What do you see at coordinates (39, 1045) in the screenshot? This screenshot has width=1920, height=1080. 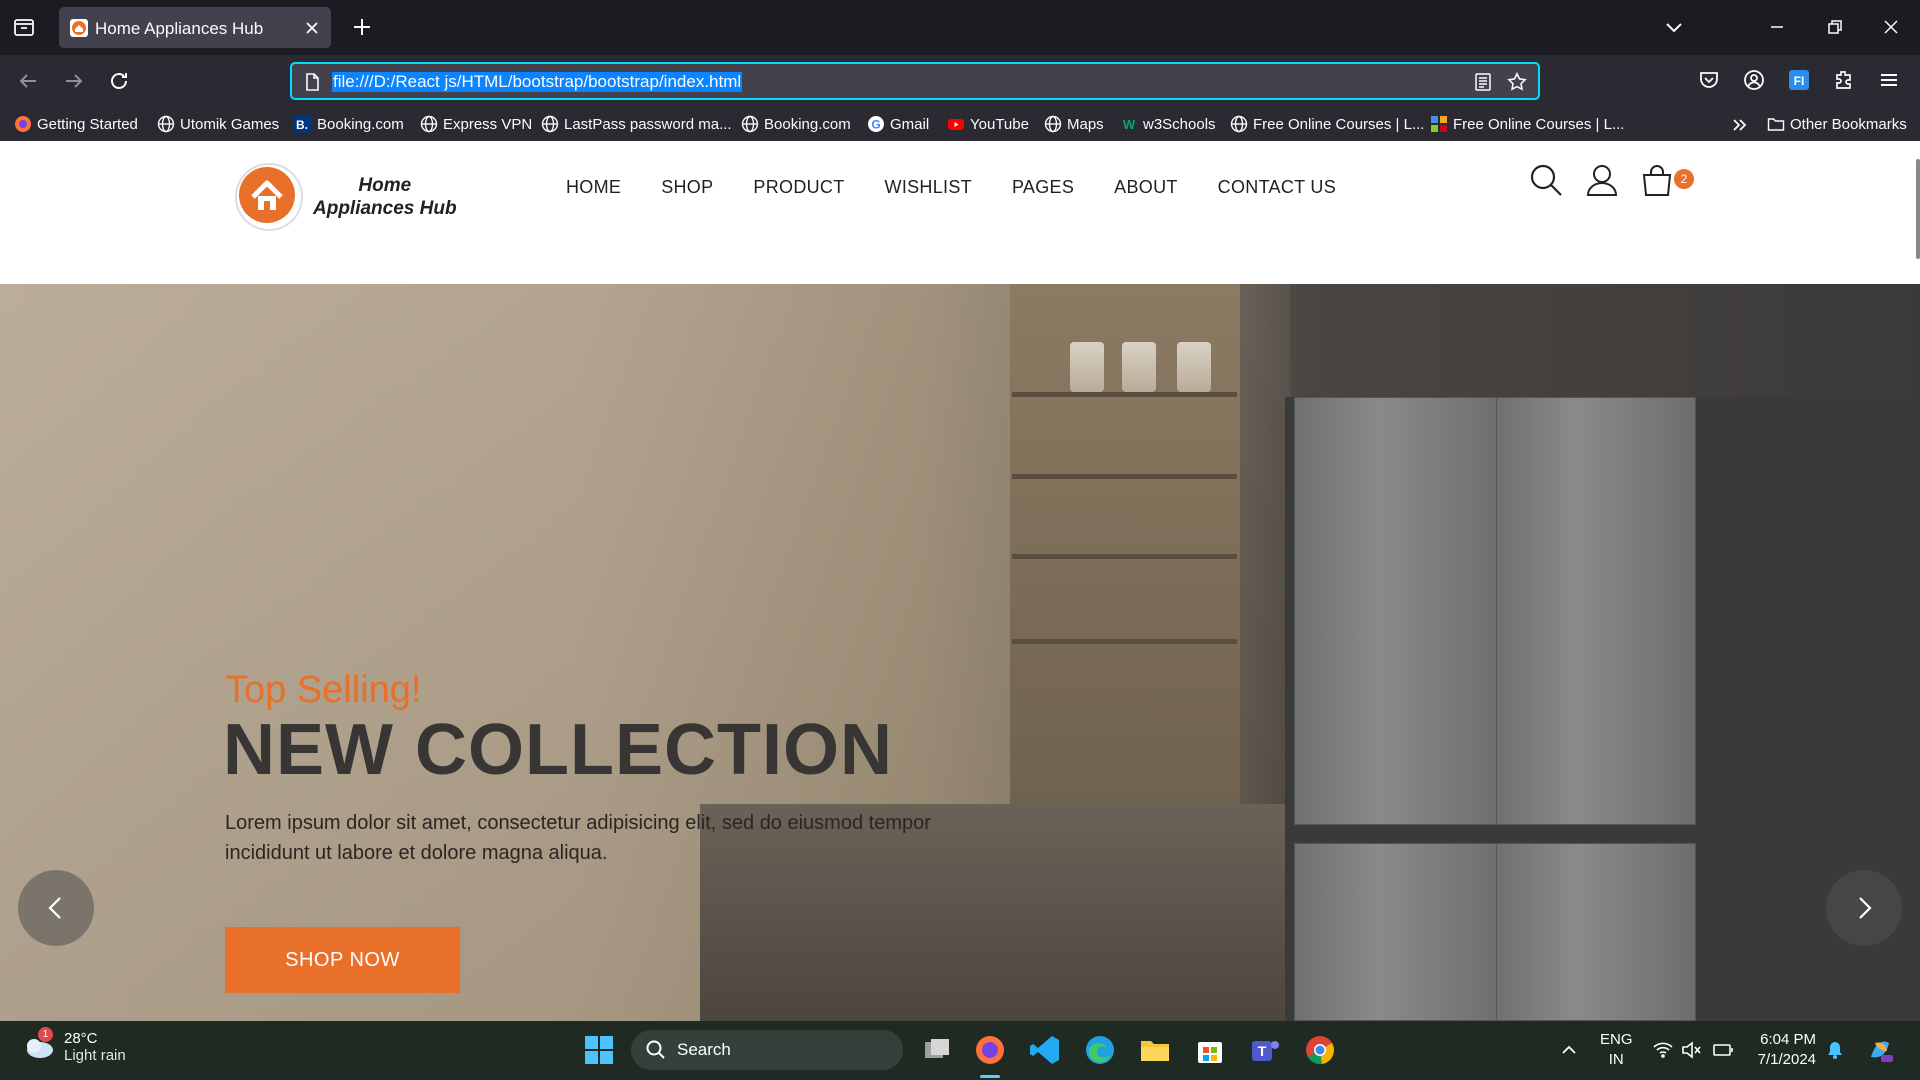 I see `cloud-rain-icon: 1` at bounding box center [39, 1045].